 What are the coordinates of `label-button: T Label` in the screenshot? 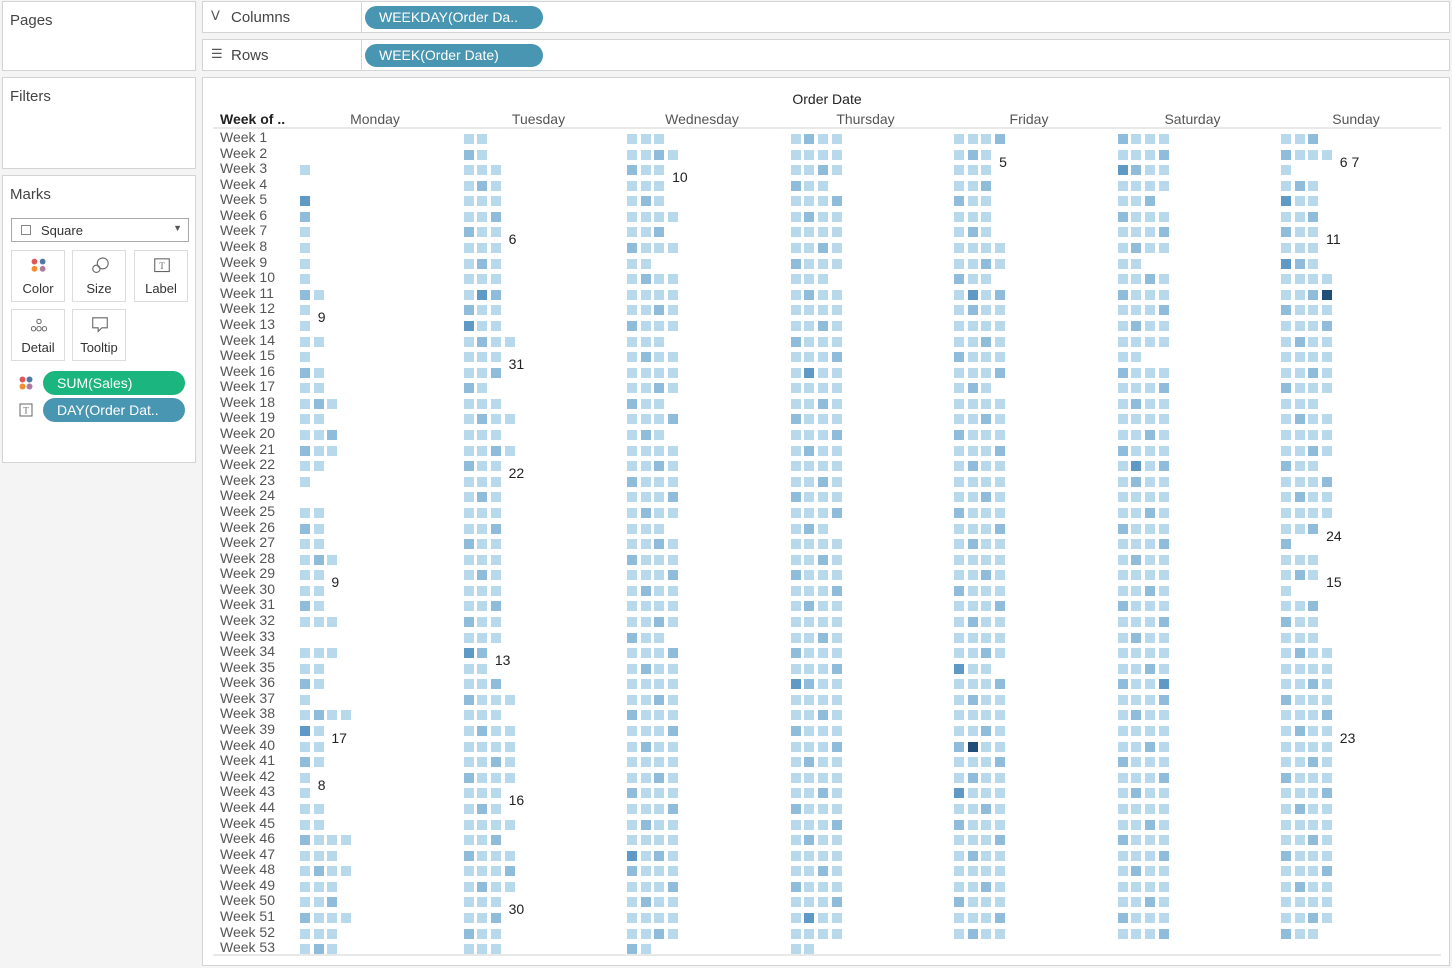 It's located at (161, 276).